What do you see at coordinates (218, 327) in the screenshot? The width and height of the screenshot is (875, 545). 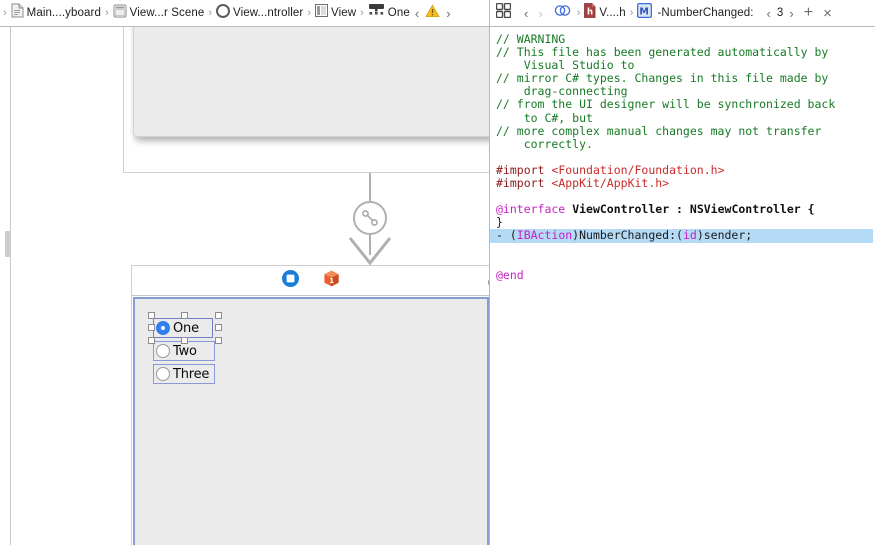 I see `selection-handle-e` at bounding box center [218, 327].